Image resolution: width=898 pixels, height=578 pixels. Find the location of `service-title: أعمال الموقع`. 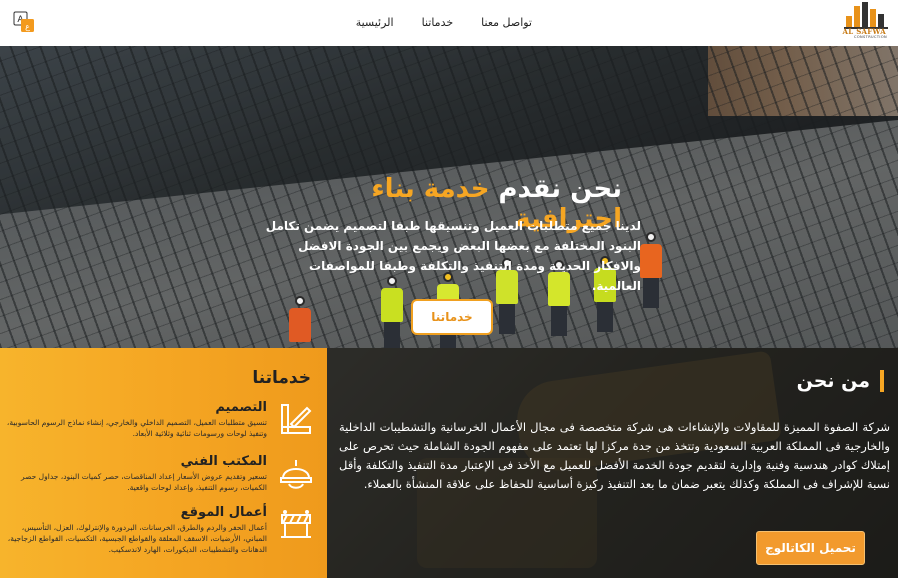

service-title: أعمال الموقع is located at coordinates (223, 512).